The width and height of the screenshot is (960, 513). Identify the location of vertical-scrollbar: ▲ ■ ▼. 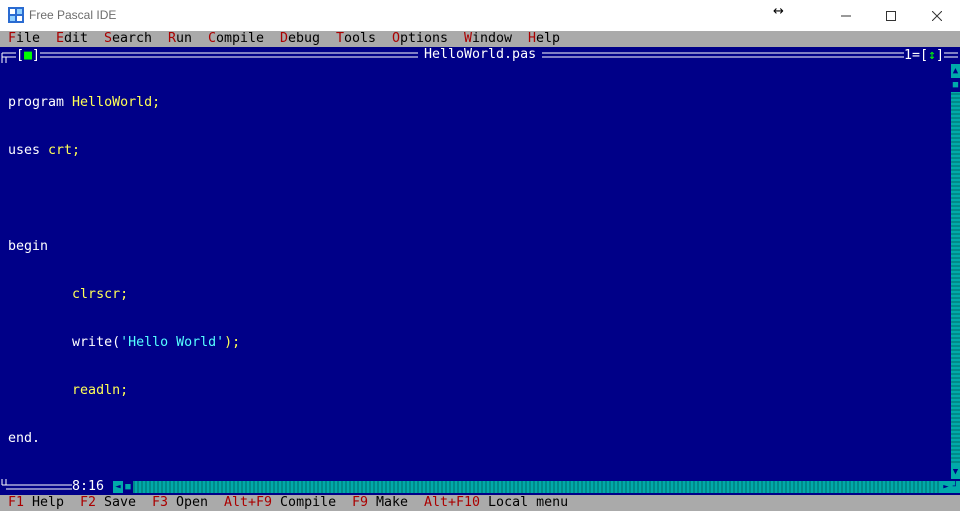
(955, 271).